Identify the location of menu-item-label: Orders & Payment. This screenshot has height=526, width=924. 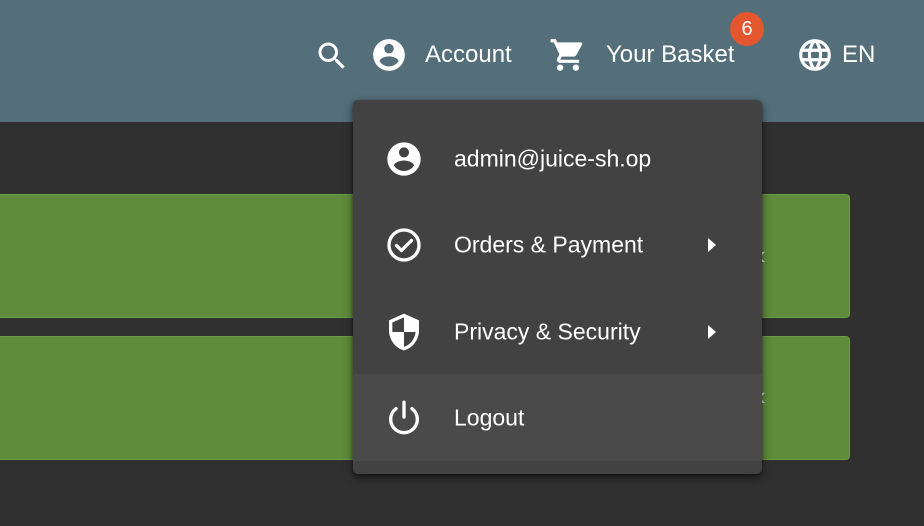
(549, 244).